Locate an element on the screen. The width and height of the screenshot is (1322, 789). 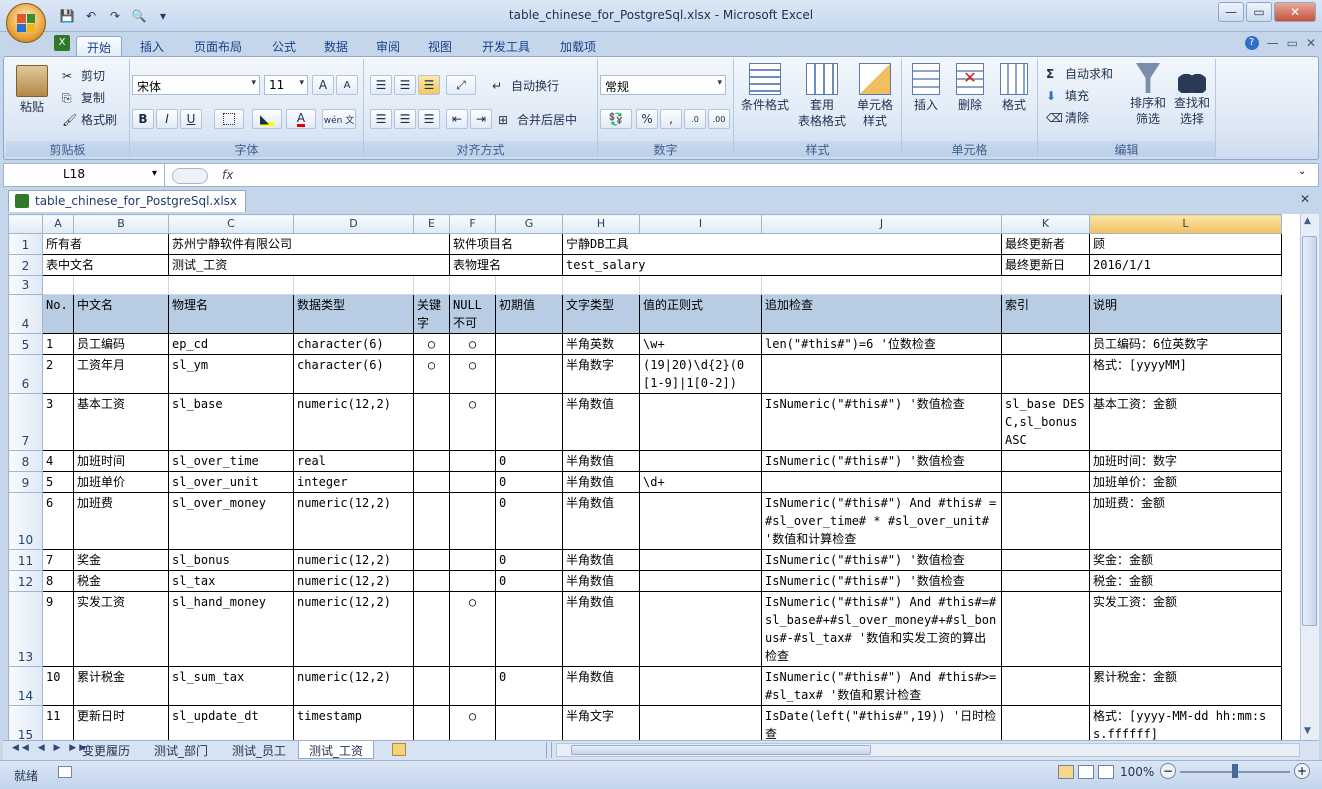
cell: 基本工资：金额 is located at coordinates (1185, 422).